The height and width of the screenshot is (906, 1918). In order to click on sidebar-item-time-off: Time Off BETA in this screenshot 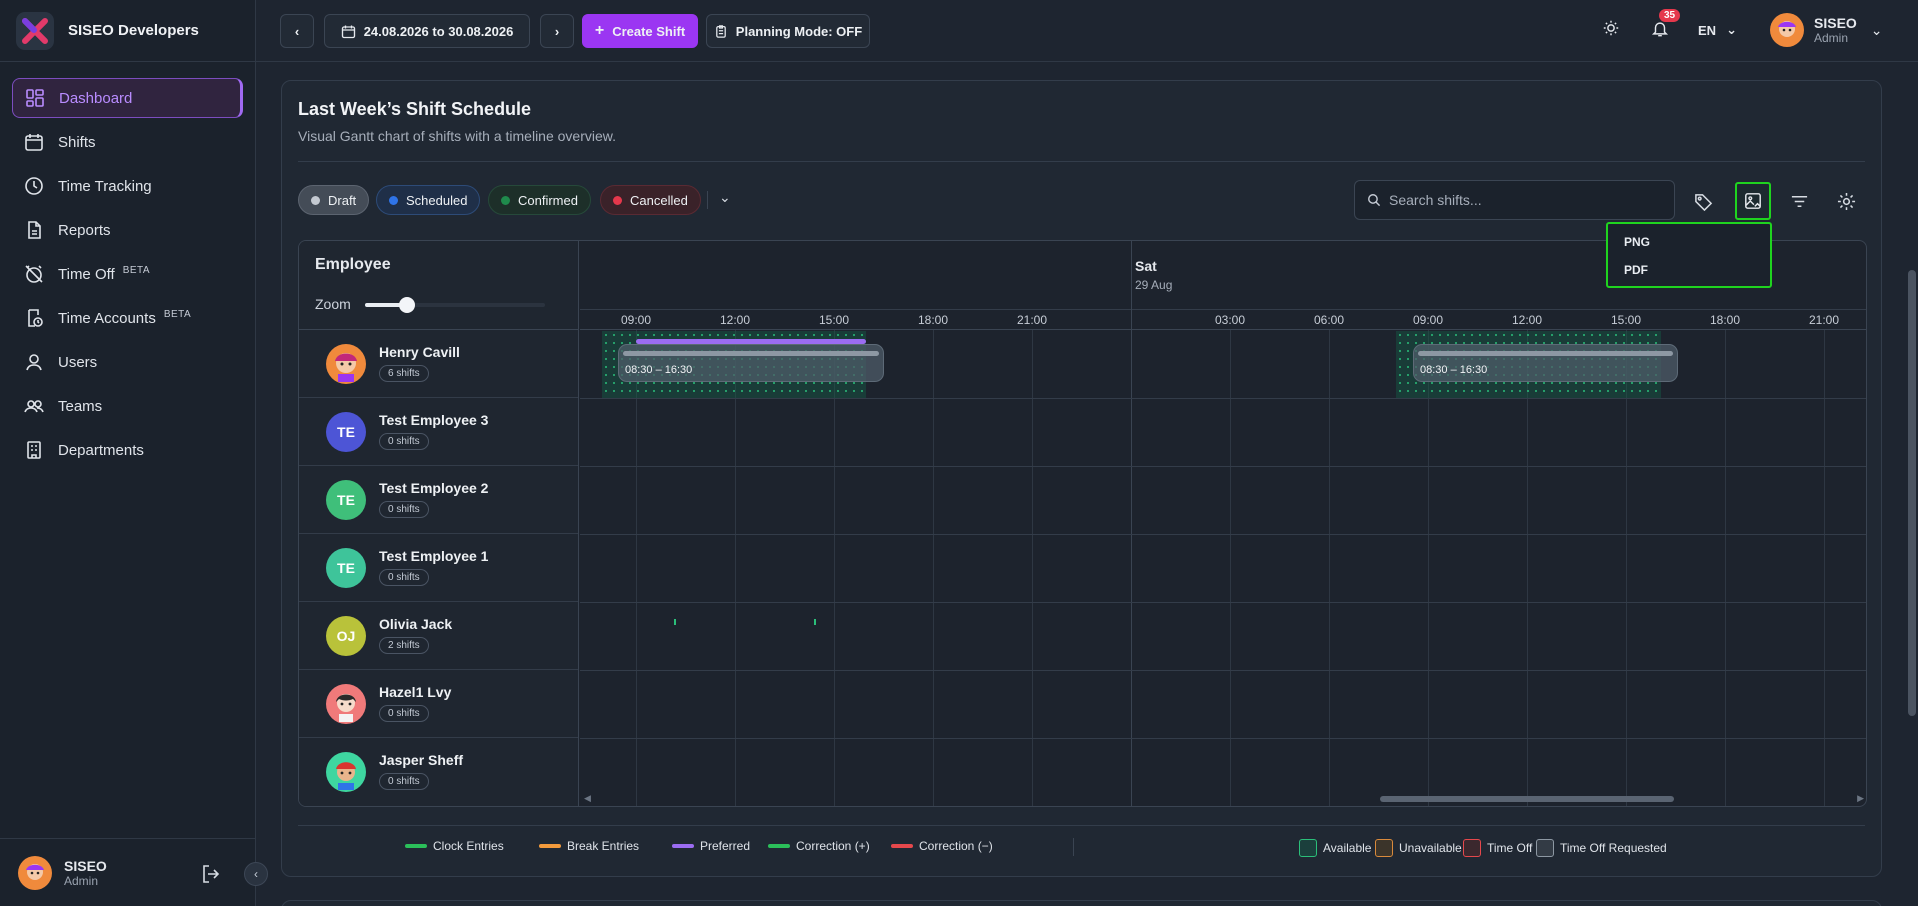, I will do `click(127, 274)`.